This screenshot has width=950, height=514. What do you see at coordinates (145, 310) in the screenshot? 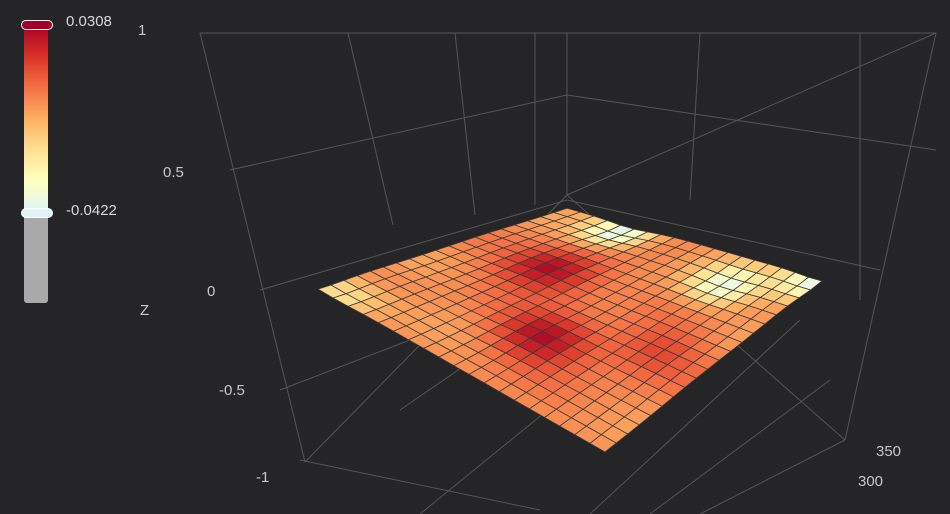
I see `z-axis-title: Z` at bounding box center [145, 310].